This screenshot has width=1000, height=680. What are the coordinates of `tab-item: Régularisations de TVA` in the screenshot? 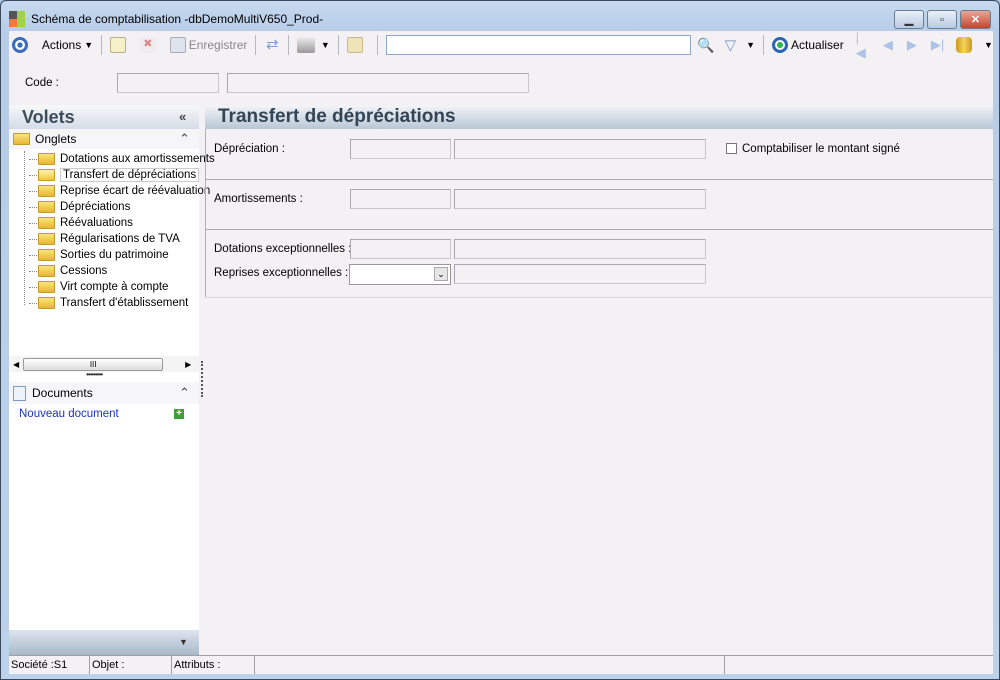 It's located at (104, 239).